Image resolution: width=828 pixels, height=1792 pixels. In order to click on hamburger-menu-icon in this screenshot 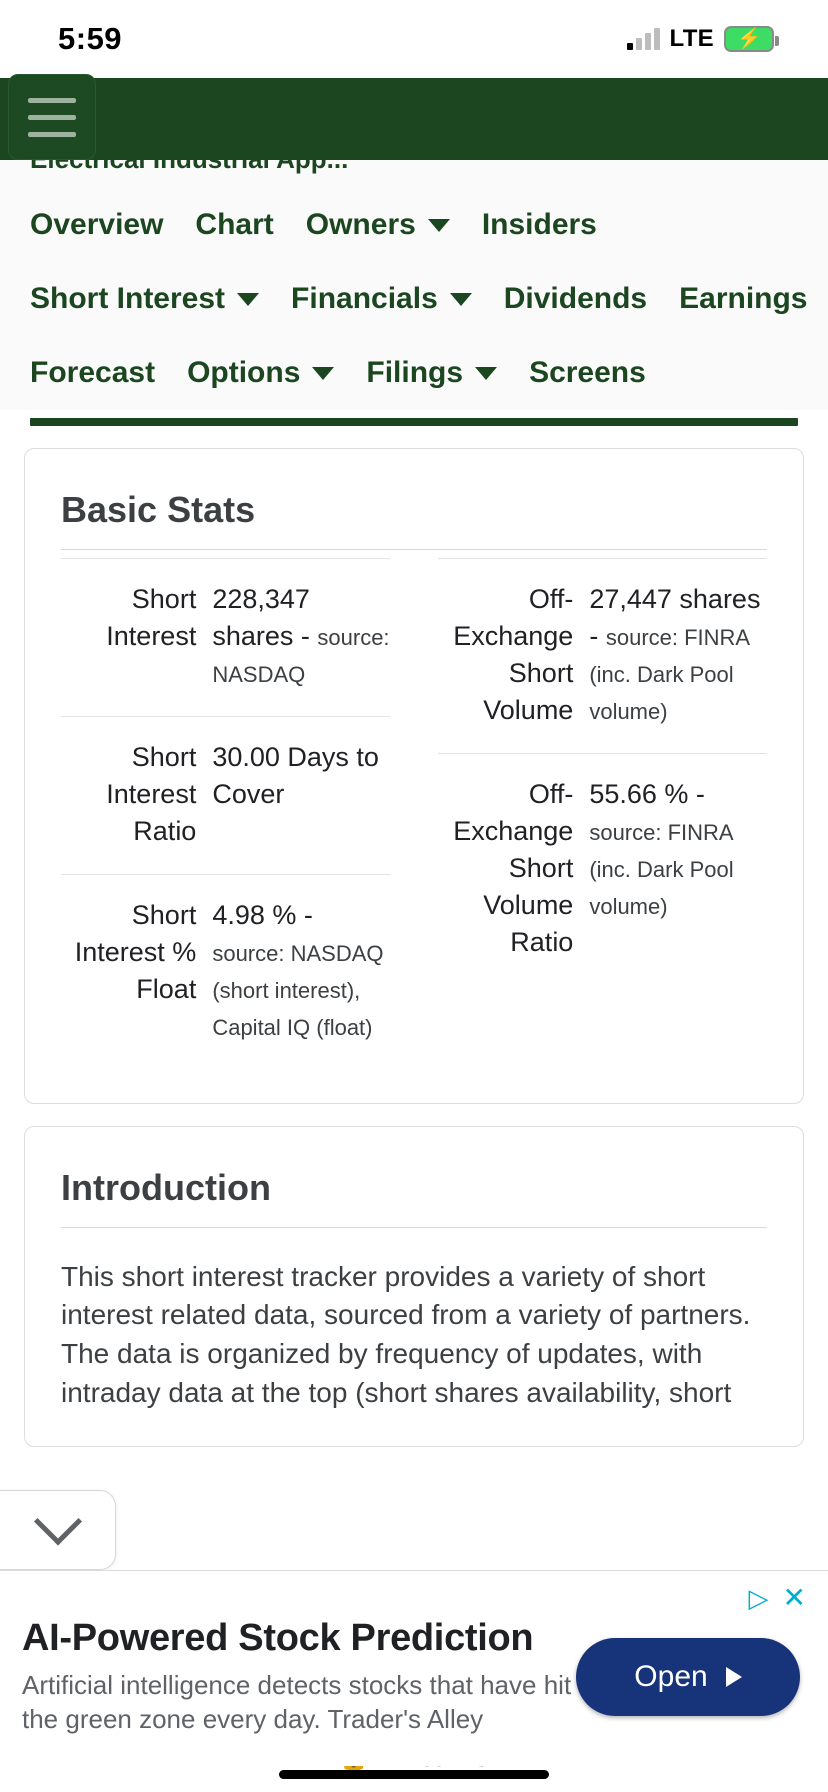, I will do `click(52, 117)`.